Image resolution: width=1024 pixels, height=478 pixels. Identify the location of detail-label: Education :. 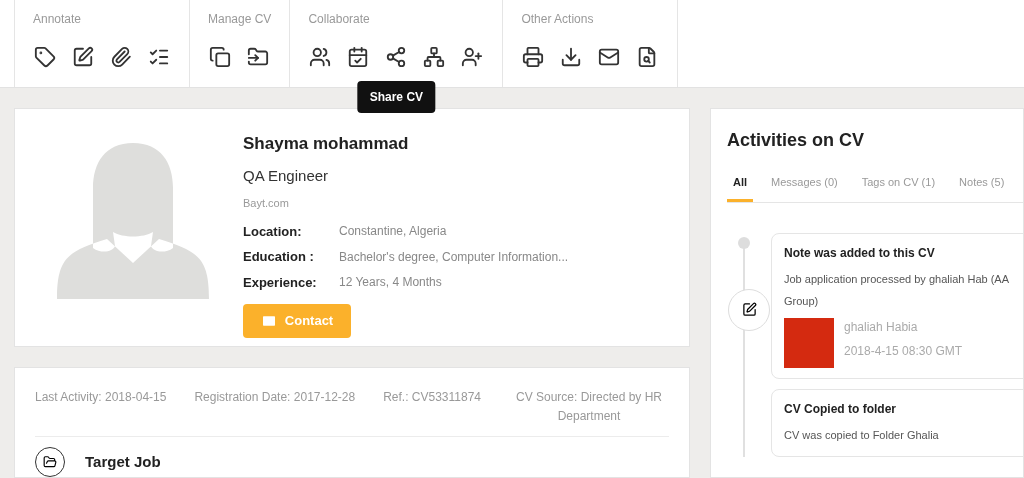
(279, 257).